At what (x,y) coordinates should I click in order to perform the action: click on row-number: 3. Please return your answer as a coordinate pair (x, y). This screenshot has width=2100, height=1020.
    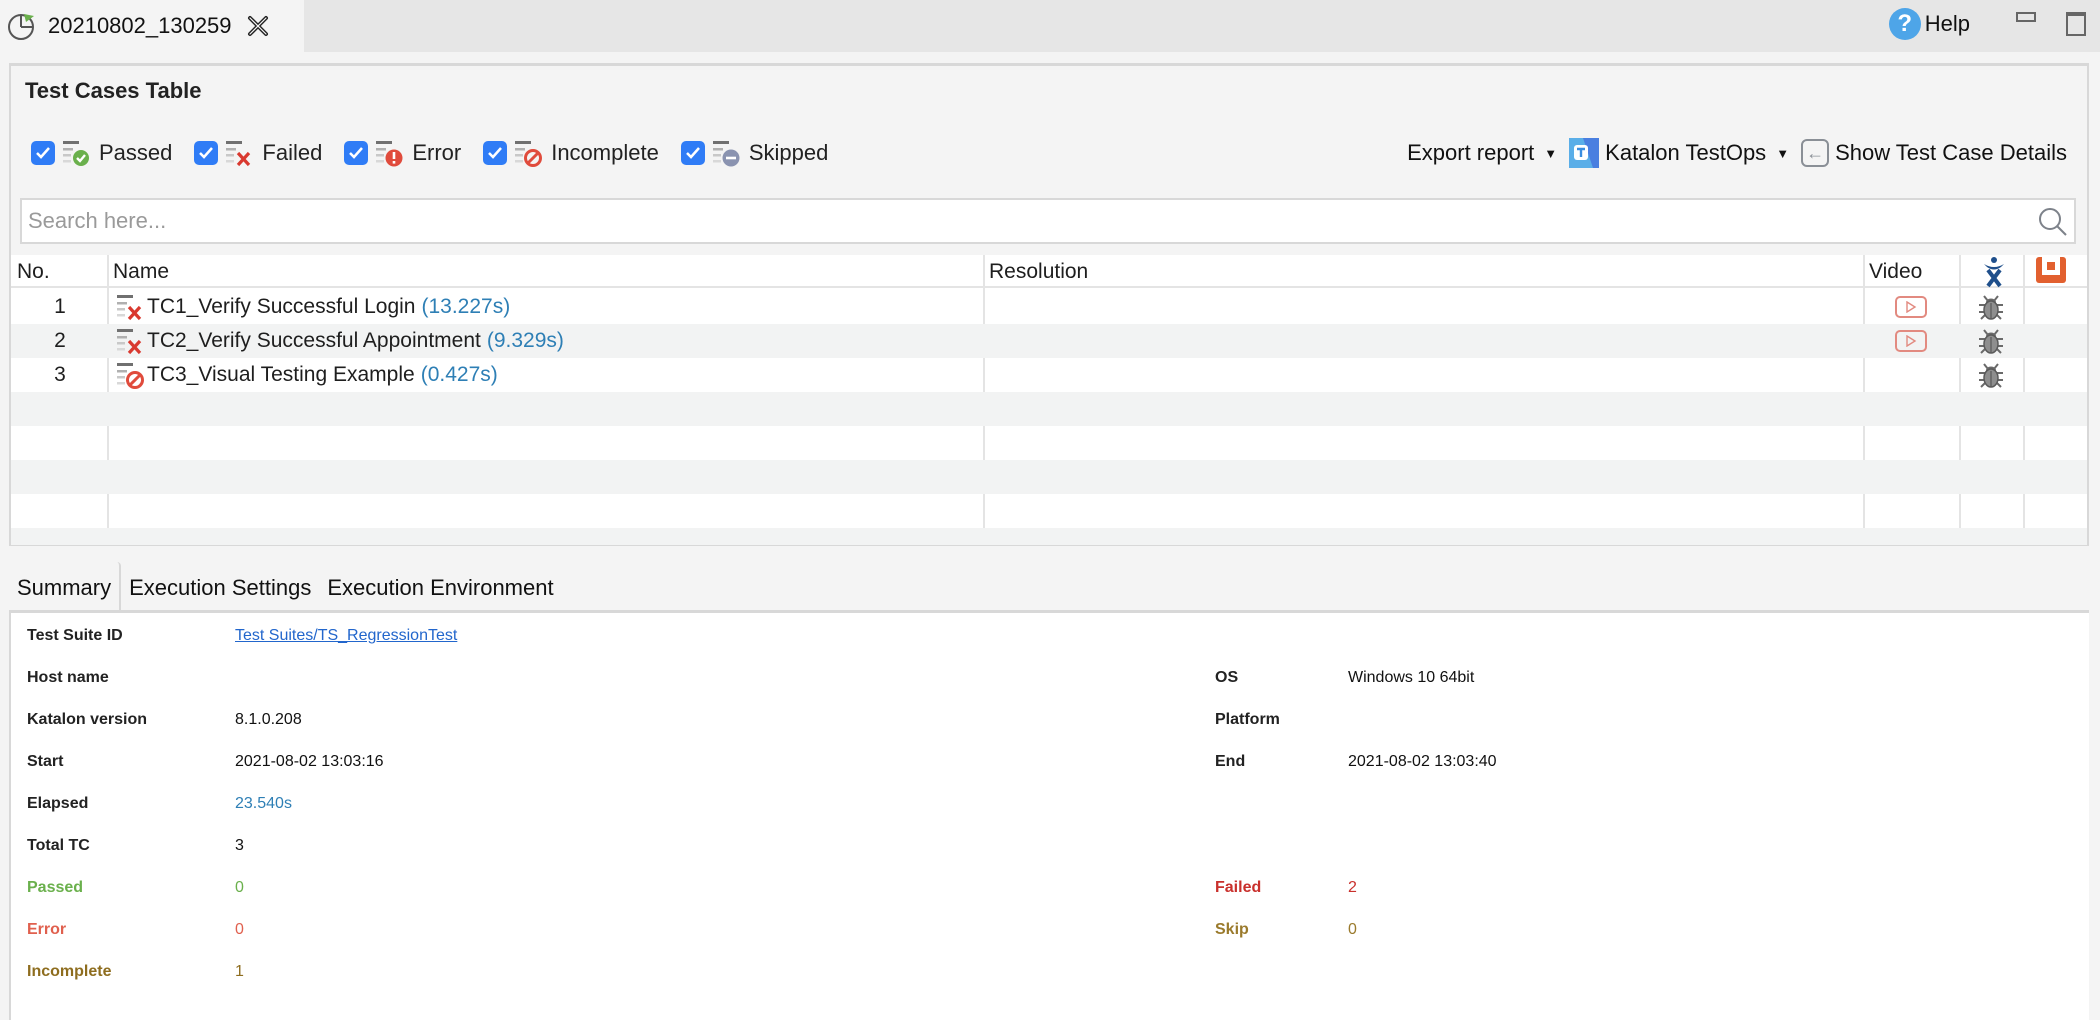
    Looking at the image, I should click on (60, 374).